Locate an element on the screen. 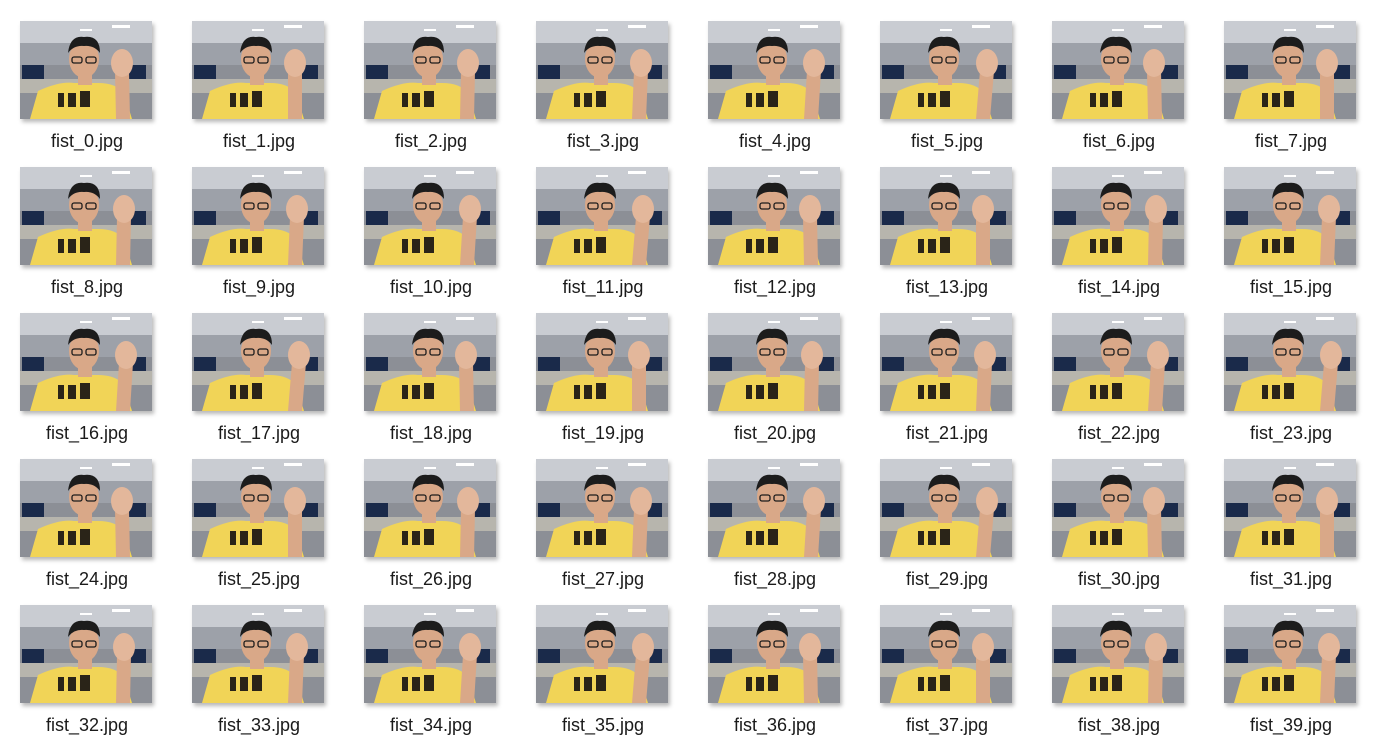 This screenshot has width=1390, height=750. file-name-label: fist_5.jpg is located at coordinates (947, 141).